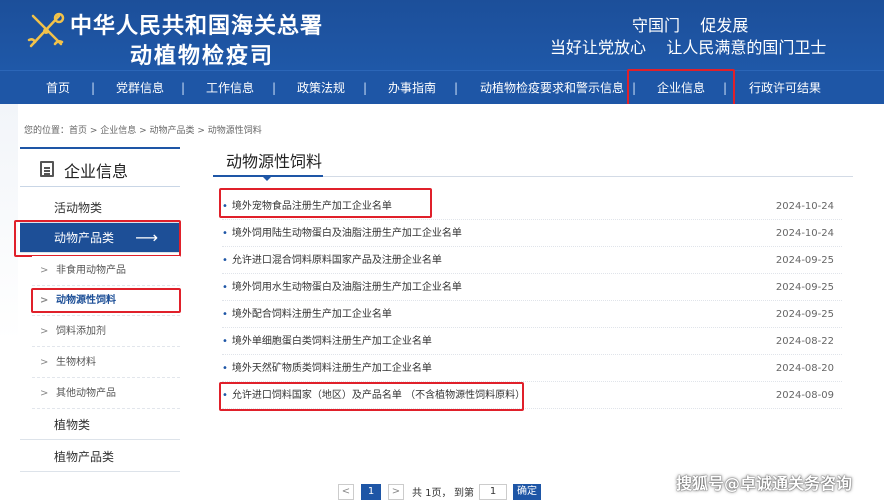 This screenshot has width=884, height=500. What do you see at coordinates (804, 341) in the screenshot?
I see `list-item-date: 2024-08-22` at bounding box center [804, 341].